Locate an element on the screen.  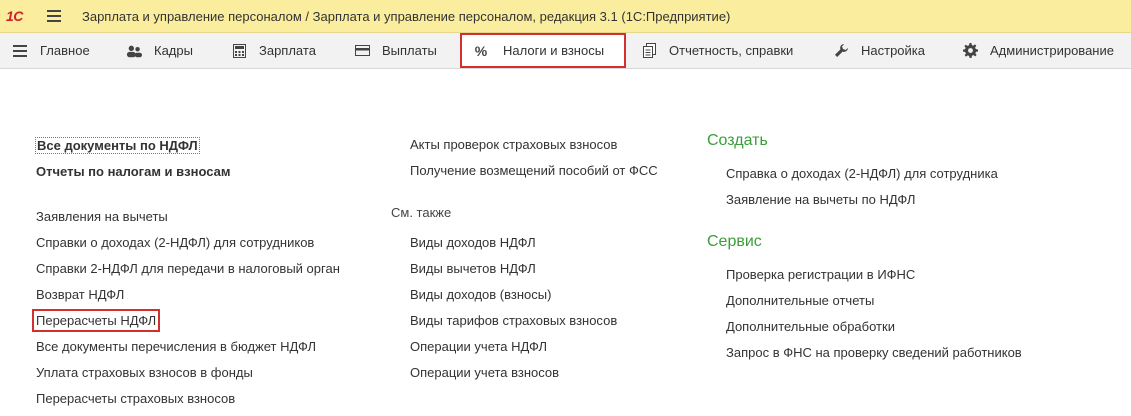
section-label: Зарплата is located at coordinates (287, 50).